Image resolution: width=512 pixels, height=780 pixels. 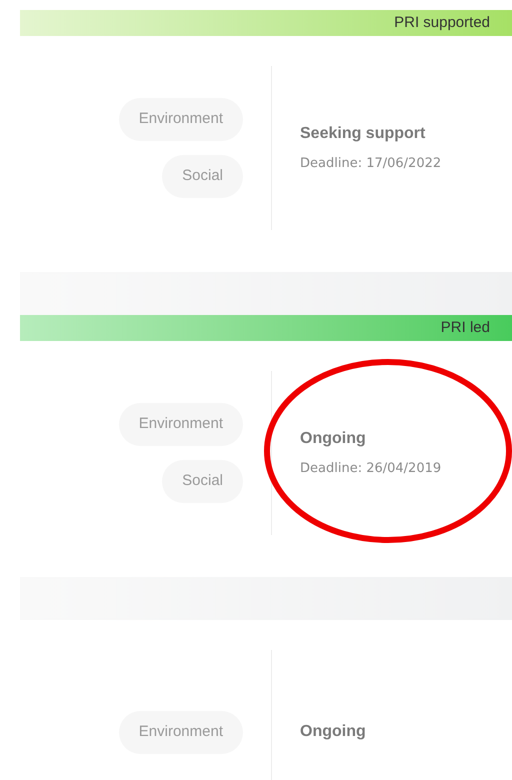 What do you see at coordinates (371, 469) in the screenshot?
I see `deadline-text: Deadline: 26/04/2019` at bounding box center [371, 469].